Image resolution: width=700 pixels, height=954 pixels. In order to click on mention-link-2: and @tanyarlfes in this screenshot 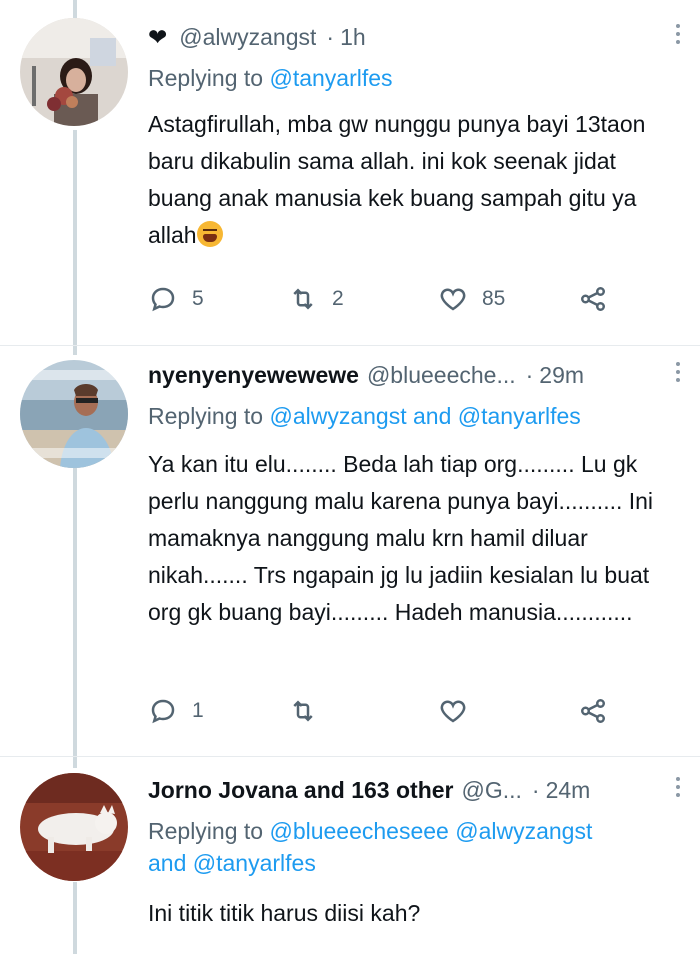, I will do `click(232, 863)`.